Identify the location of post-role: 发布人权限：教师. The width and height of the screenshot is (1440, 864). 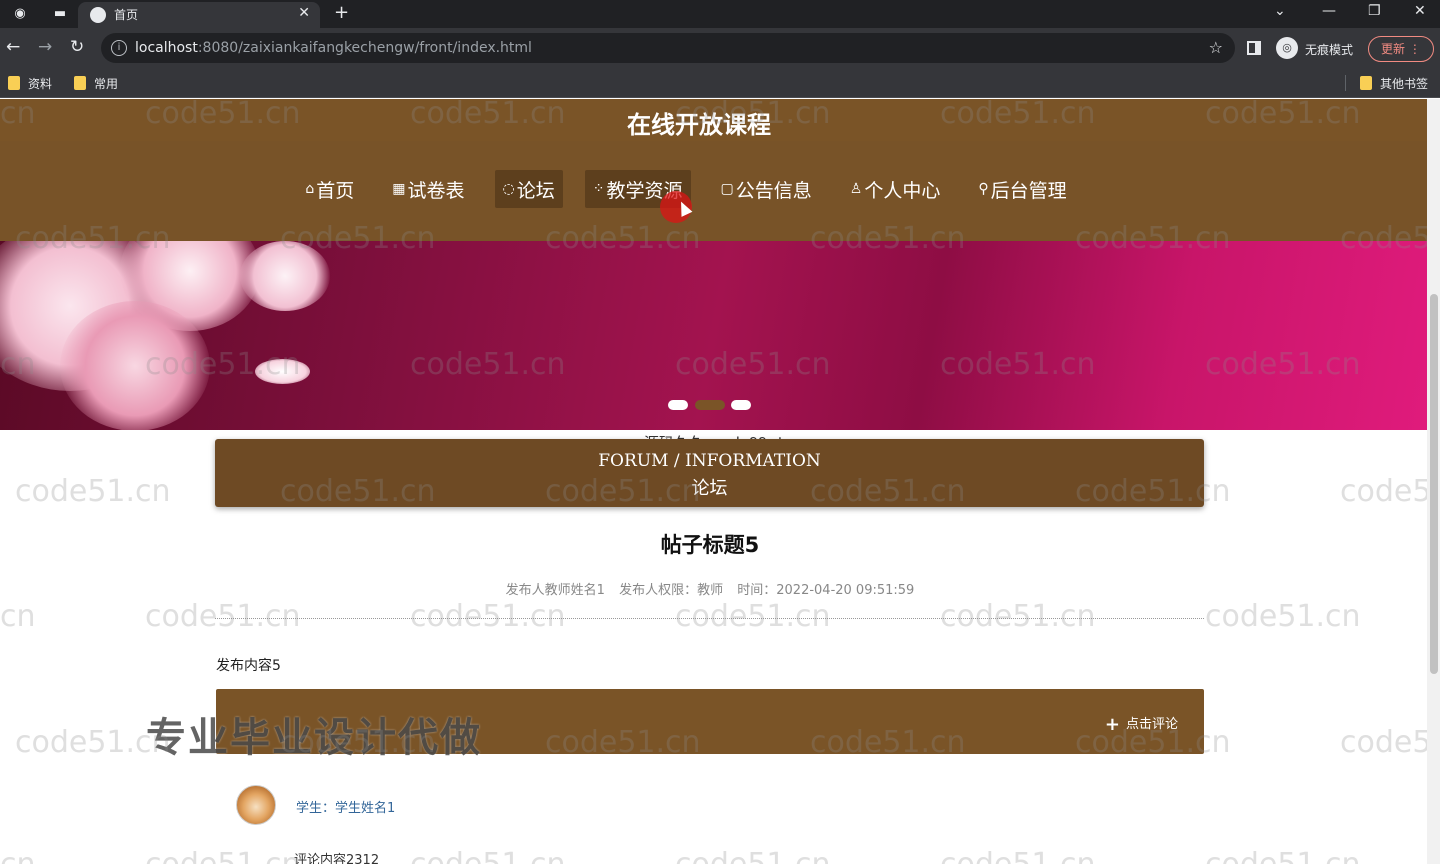
(671, 590).